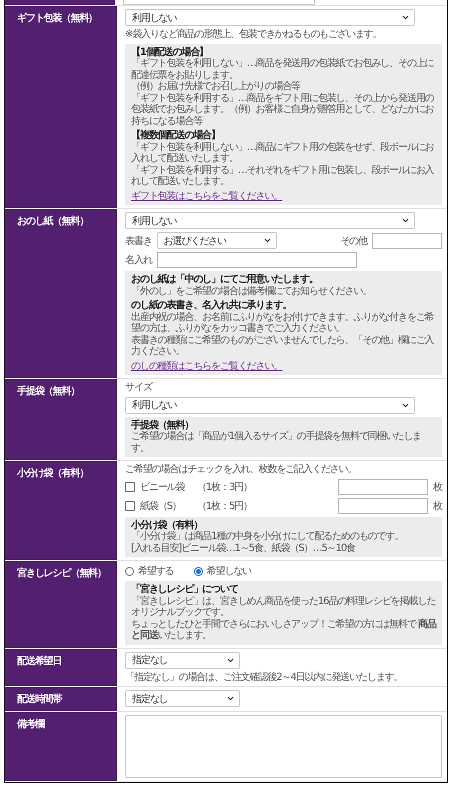 The width and height of the screenshot is (452, 787). I want to click on price-text: （1枚：5円）, so click(224, 506).